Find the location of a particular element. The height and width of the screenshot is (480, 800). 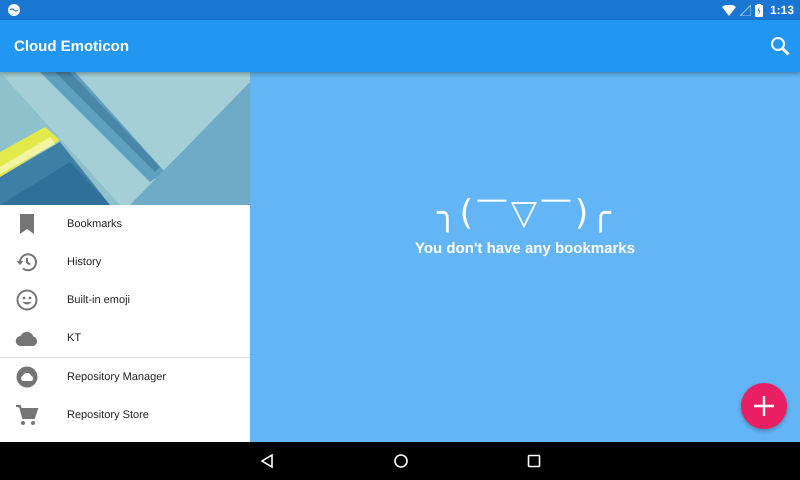

signal-icon is located at coordinates (745, 10).